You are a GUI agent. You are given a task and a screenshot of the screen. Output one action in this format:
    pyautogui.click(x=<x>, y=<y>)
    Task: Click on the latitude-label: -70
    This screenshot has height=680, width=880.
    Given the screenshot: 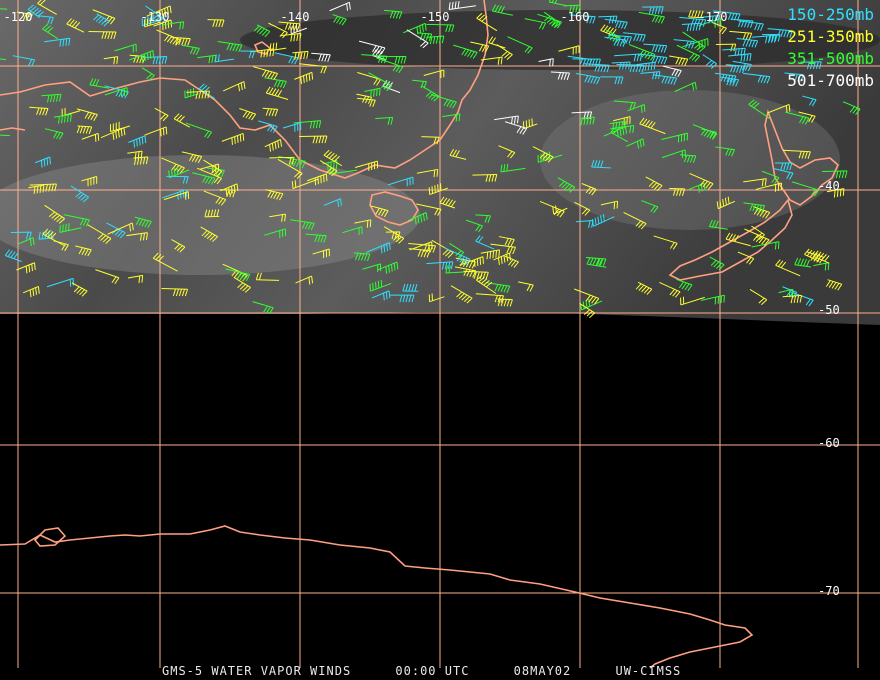 What is the action you would take?
    pyautogui.click(x=829, y=591)
    